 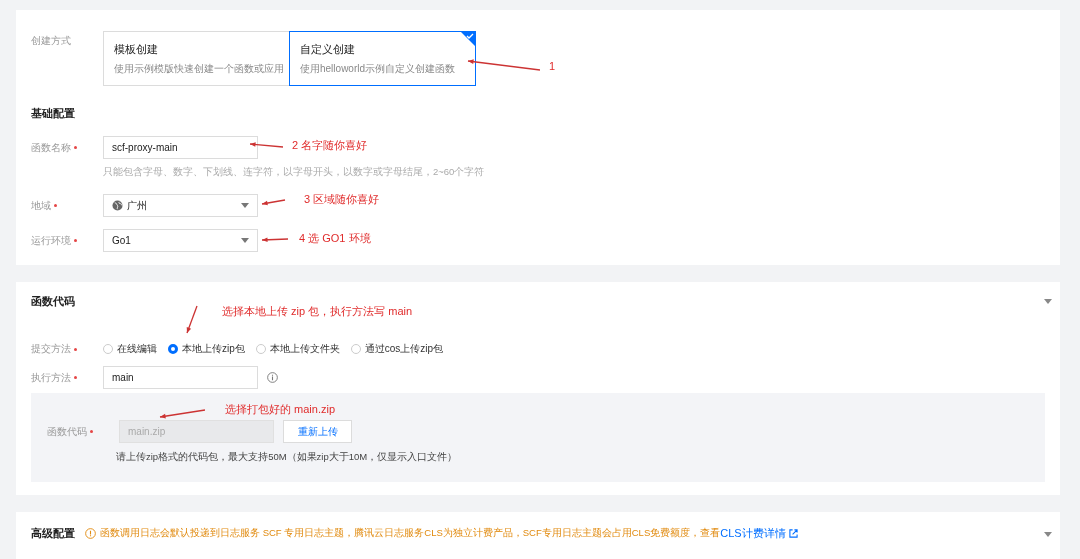 What do you see at coordinates (180, 205) in the screenshot?
I see `select-field: 广州` at bounding box center [180, 205].